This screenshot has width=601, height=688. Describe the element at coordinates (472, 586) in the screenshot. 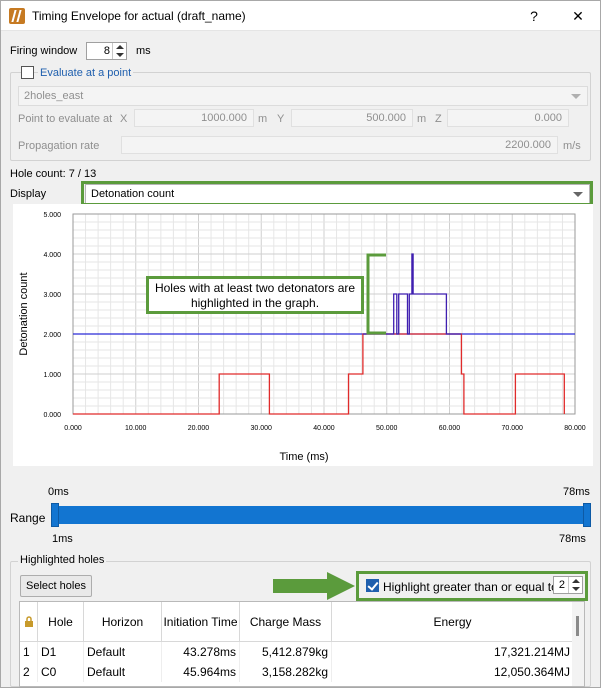

I see `highlight-emphasis-box` at that location.